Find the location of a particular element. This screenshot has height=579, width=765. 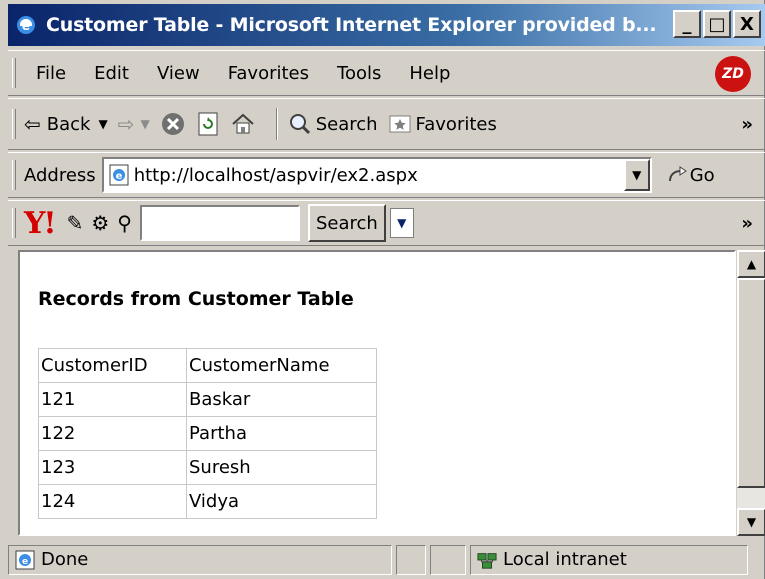

table-row: 121 Baskar is located at coordinates (207, 399).